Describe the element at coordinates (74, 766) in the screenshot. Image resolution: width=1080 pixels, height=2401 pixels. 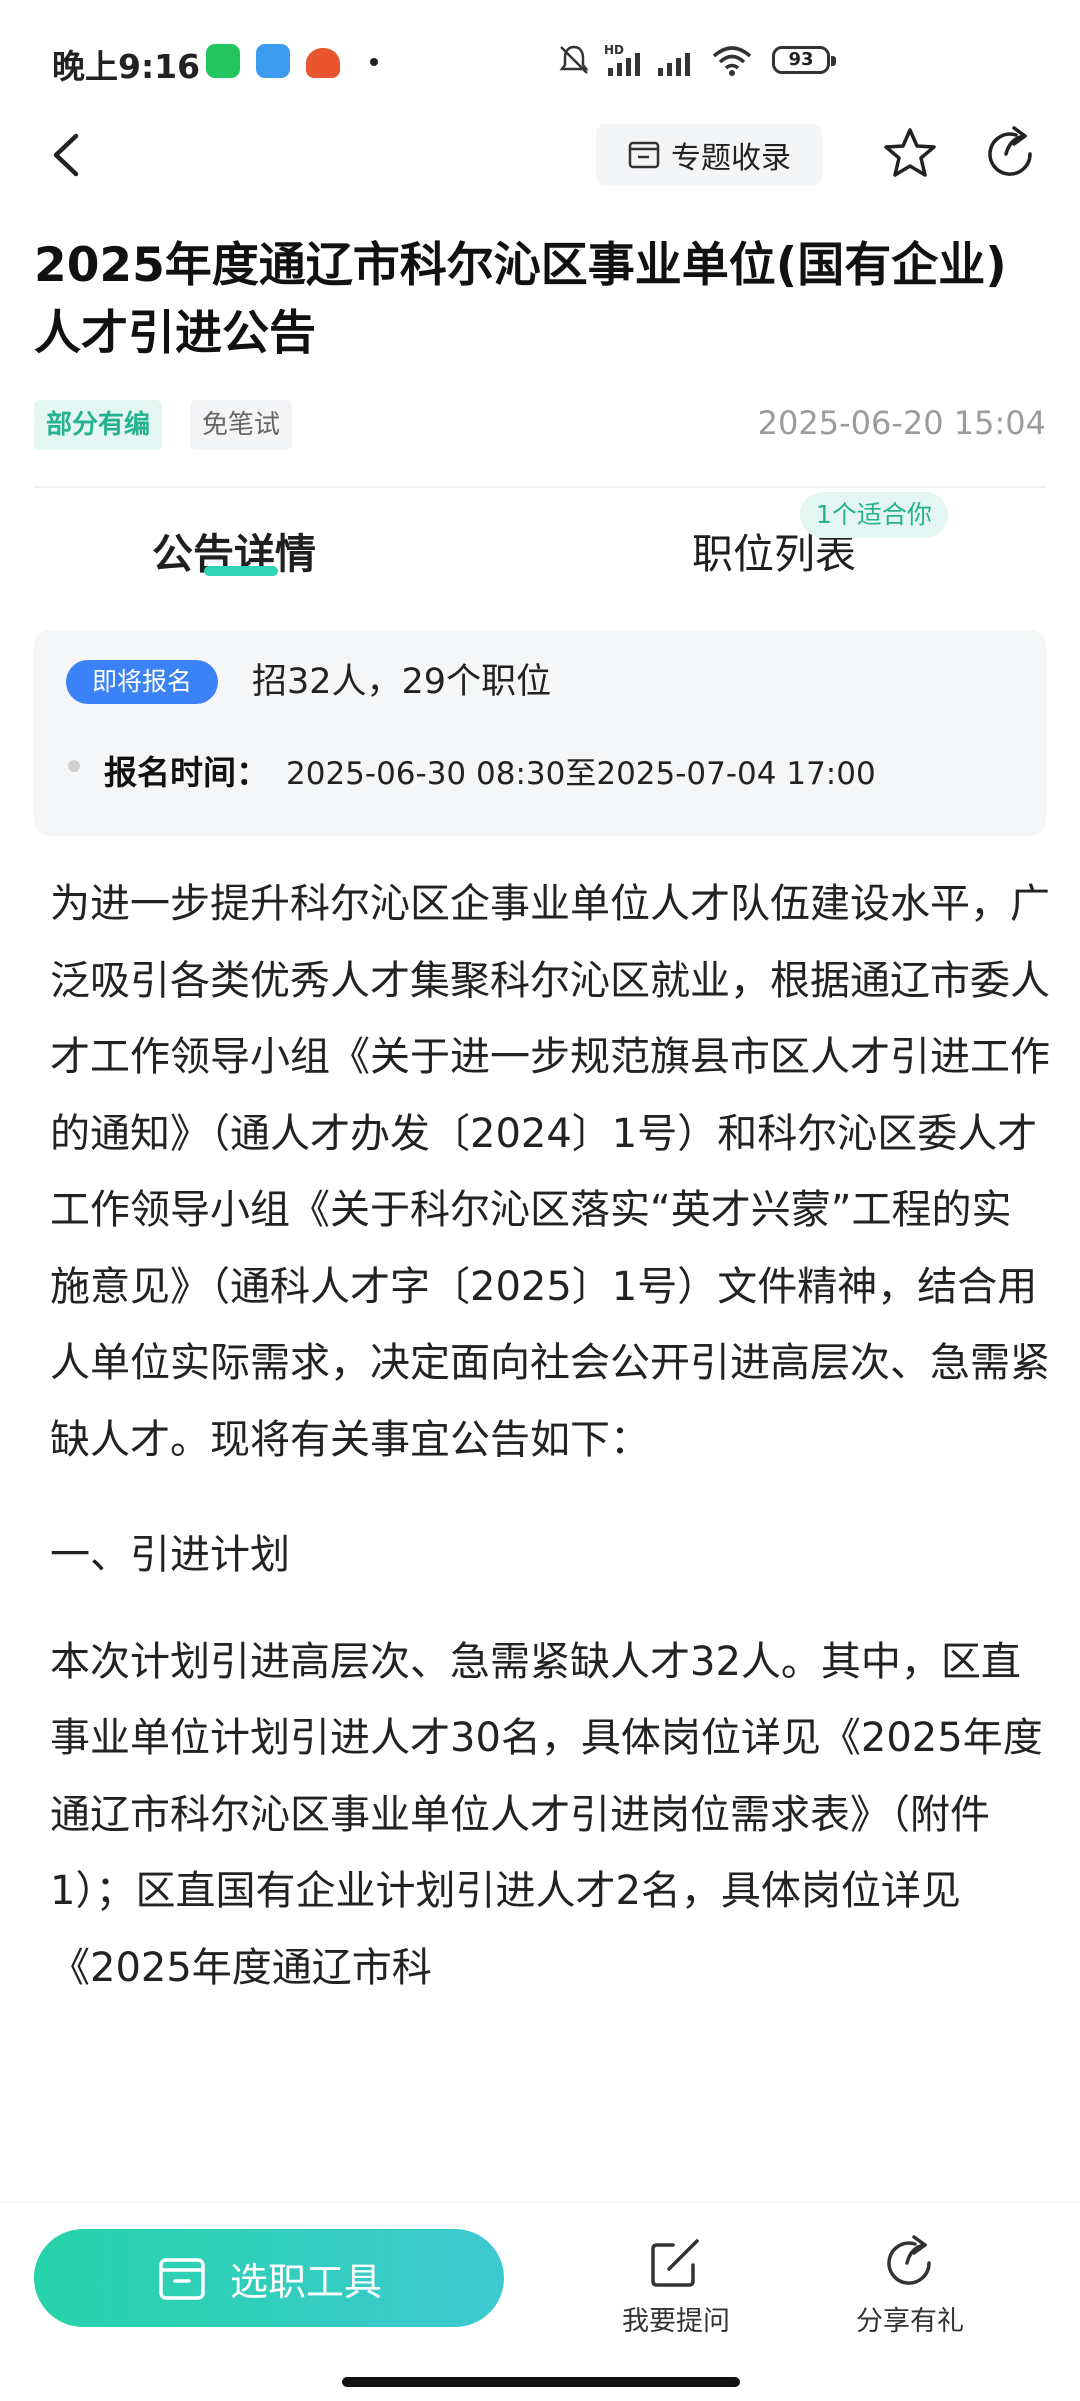
I see `bullet-dot` at that location.